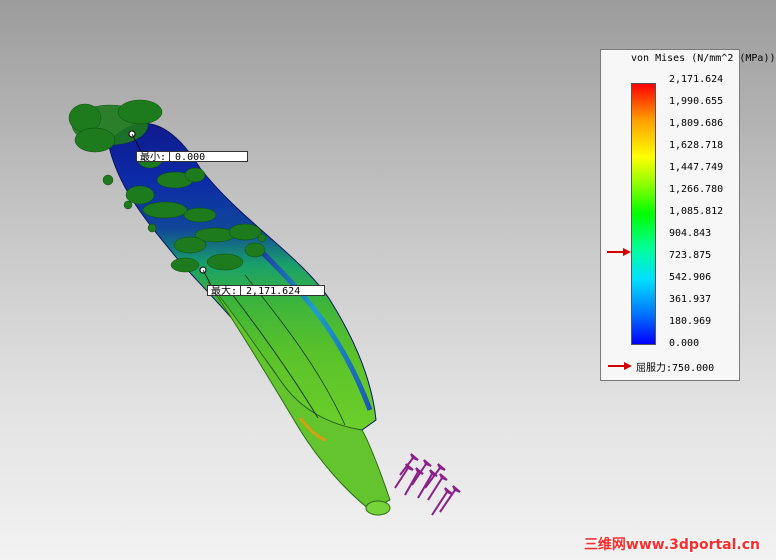 Image resolution: width=776 pixels, height=560 pixels. What do you see at coordinates (696, 79) in the screenshot?
I see `legend-tick-label: 2,171.624` at bounding box center [696, 79].